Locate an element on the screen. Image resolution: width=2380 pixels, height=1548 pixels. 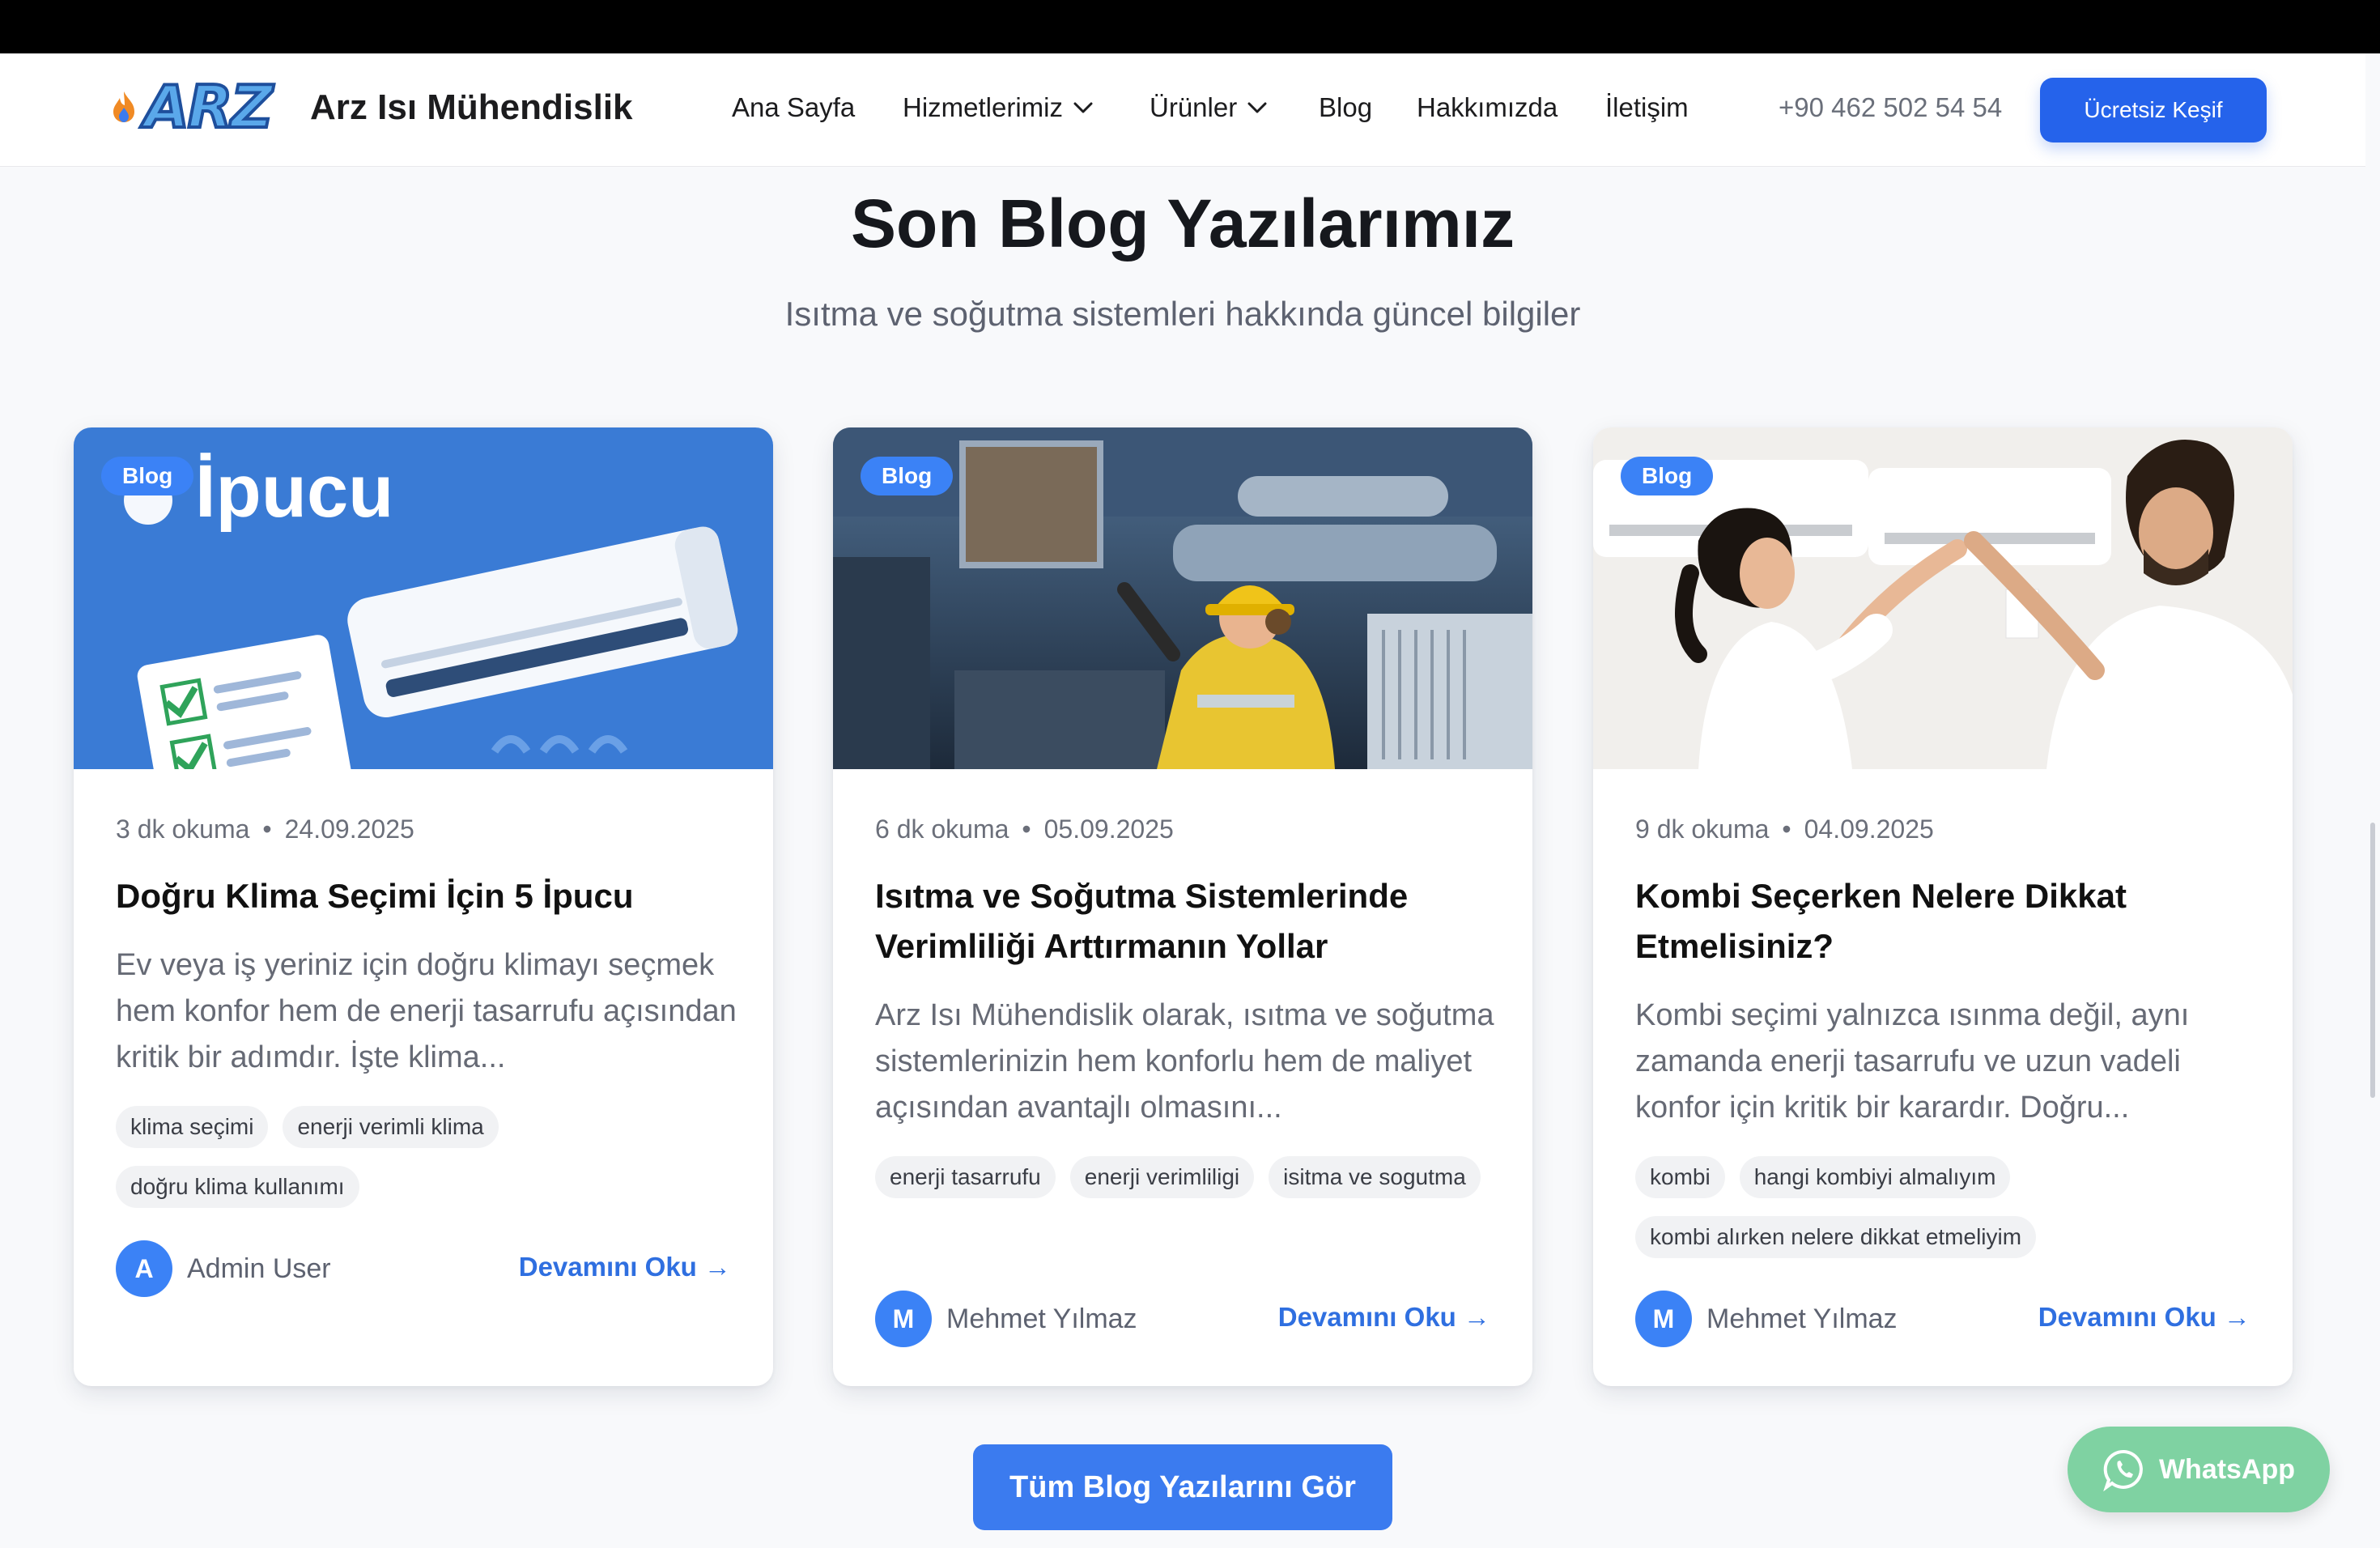
post-meta: 3 dk okuma • 24.09.2025 is located at coordinates (265, 829).